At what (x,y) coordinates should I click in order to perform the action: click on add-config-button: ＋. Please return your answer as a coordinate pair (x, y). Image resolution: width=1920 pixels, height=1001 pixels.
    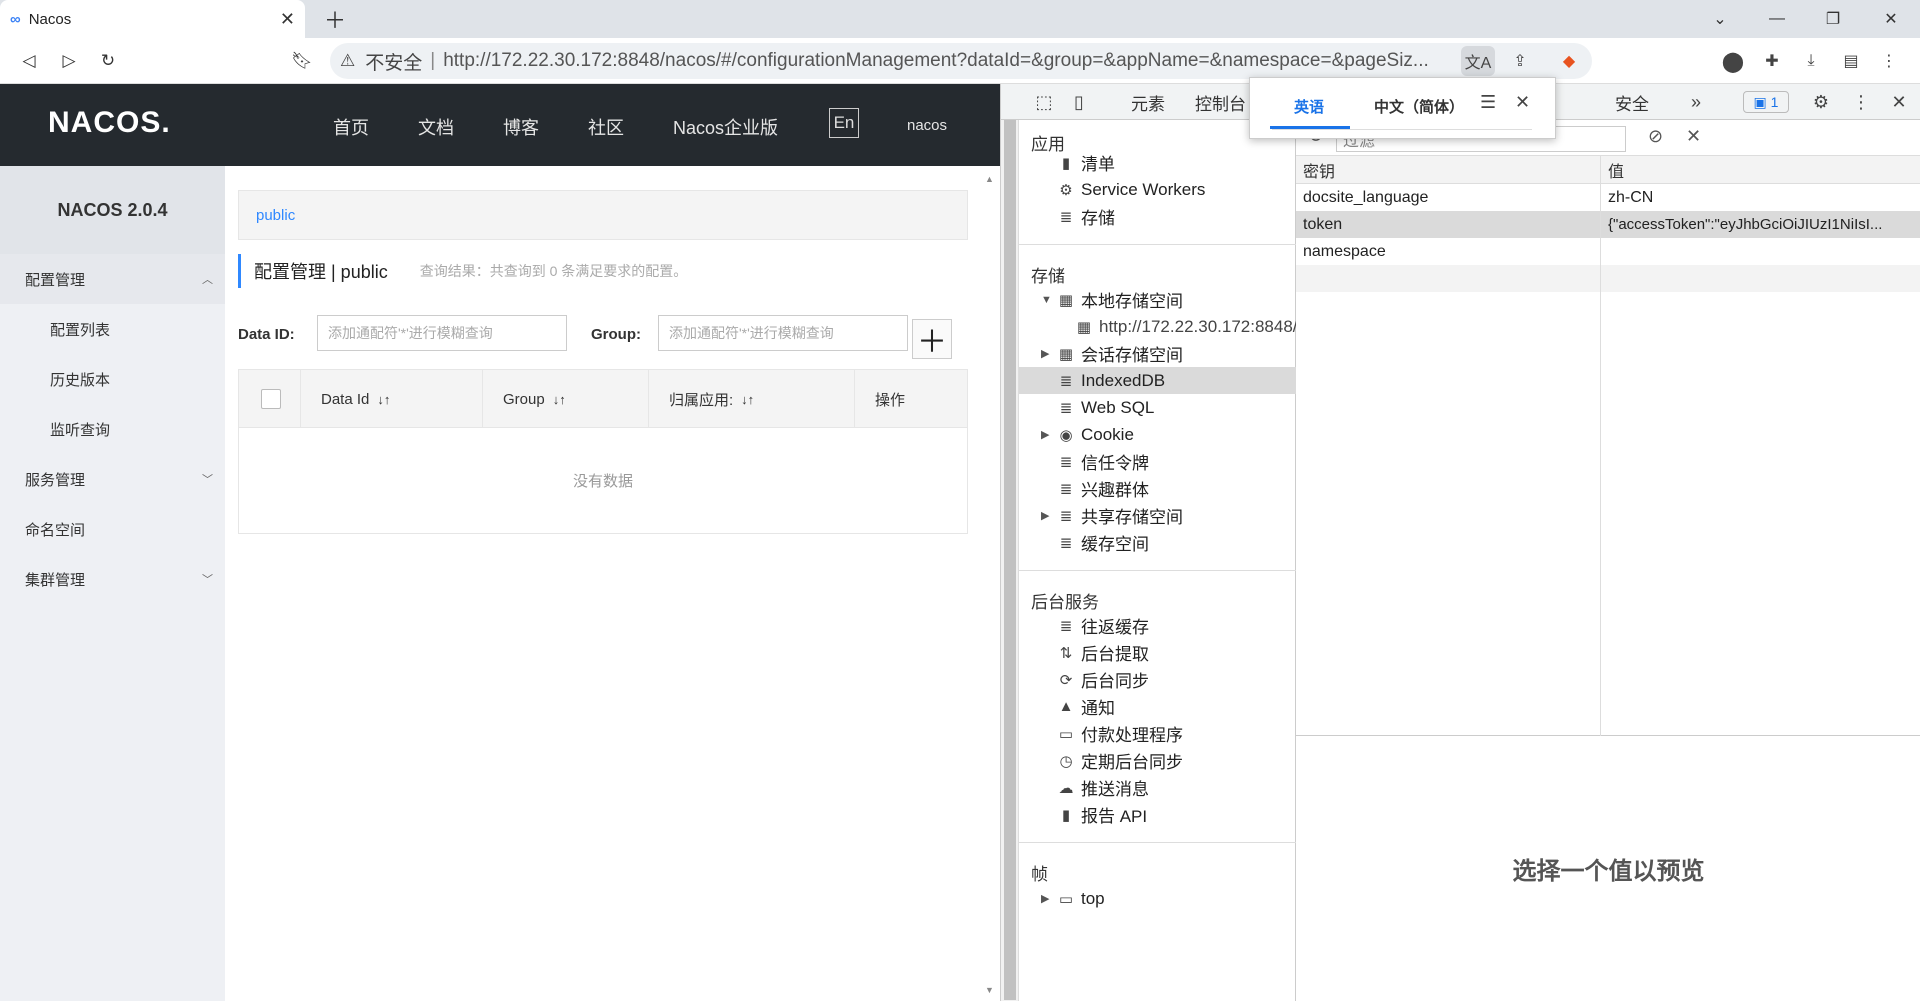
    Looking at the image, I should click on (932, 339).